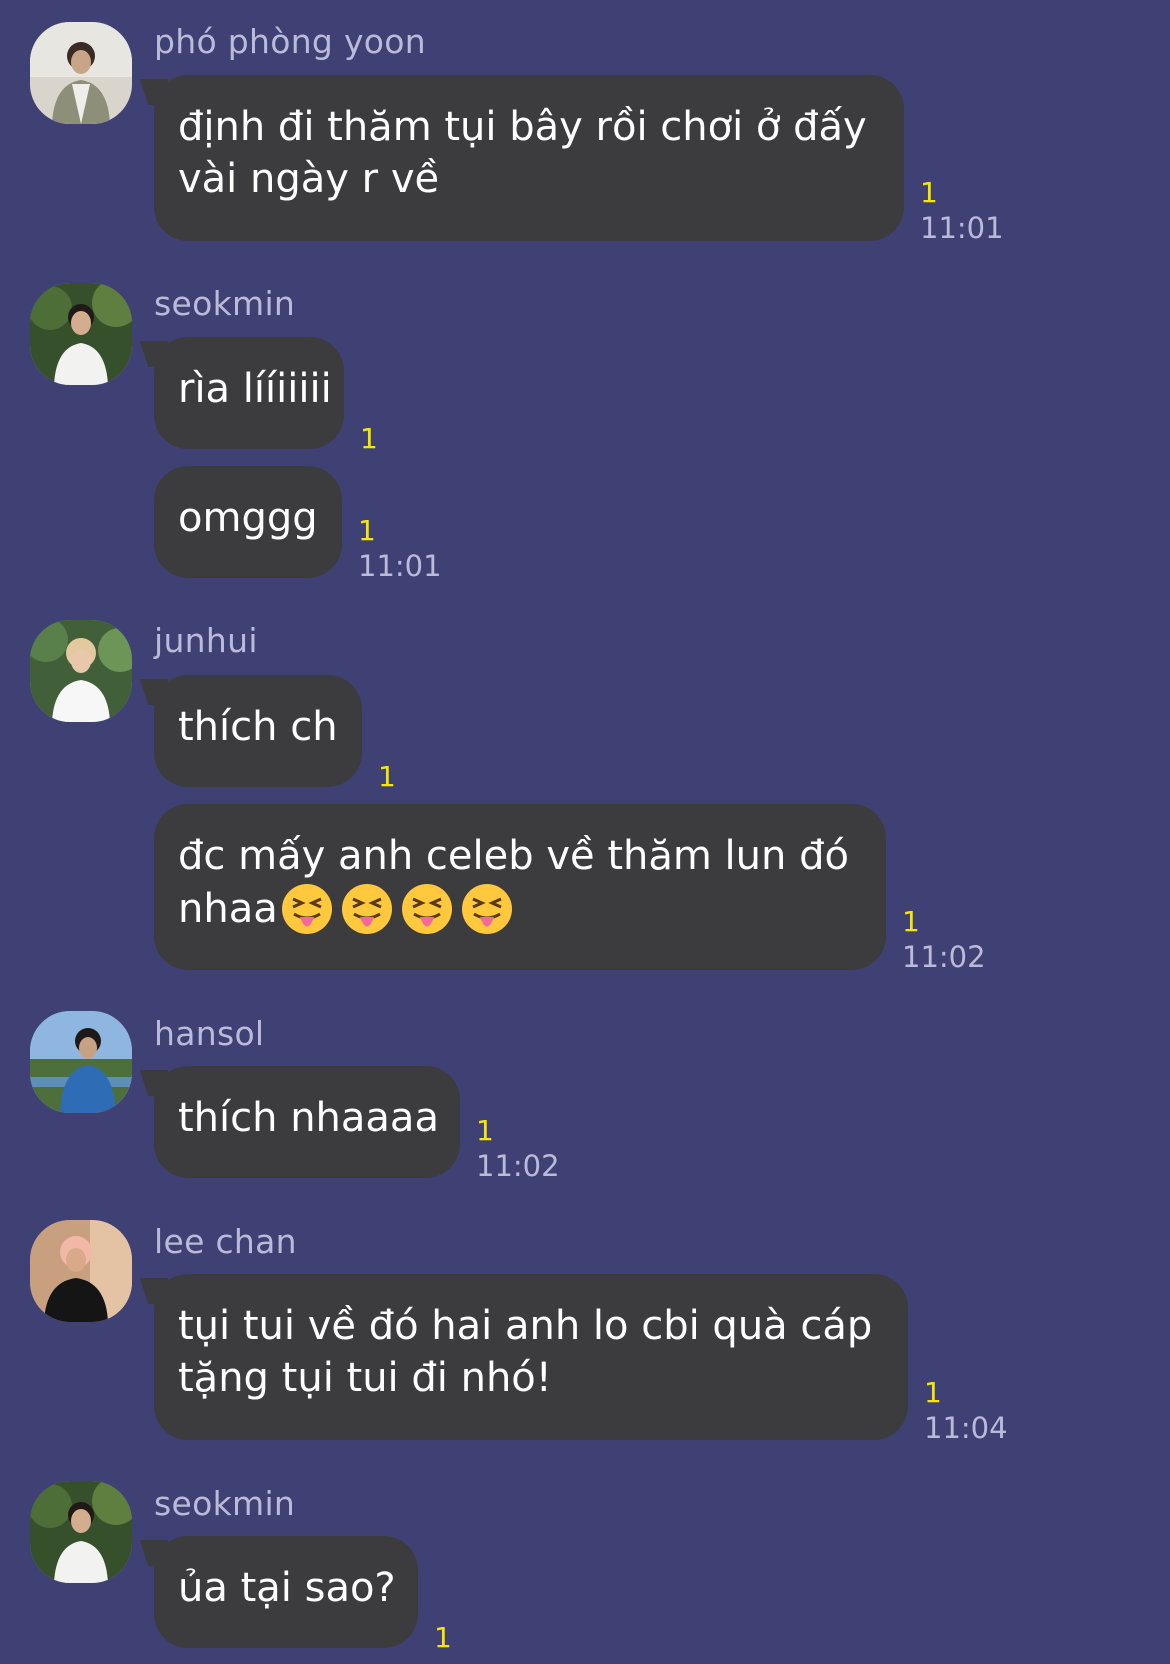 This screenshot has height=1664, width=1170. What do you see at coordinates (287, 1588) in the screenshot?
I see `message-text: ủa tại sao?` at bounding box center [287, 1588].